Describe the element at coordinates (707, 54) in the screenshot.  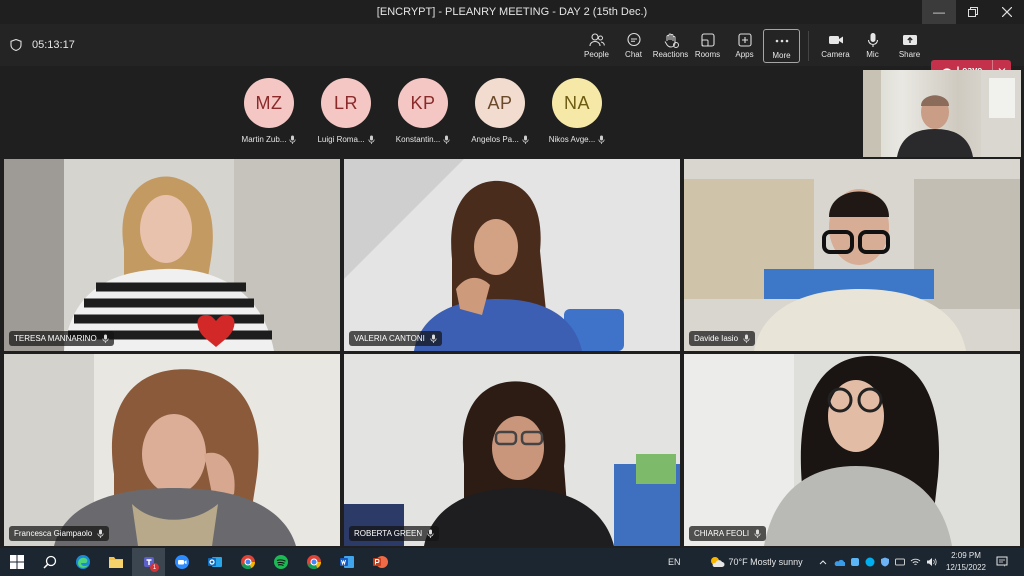
I see `rooms-label: Rooms` at that location.